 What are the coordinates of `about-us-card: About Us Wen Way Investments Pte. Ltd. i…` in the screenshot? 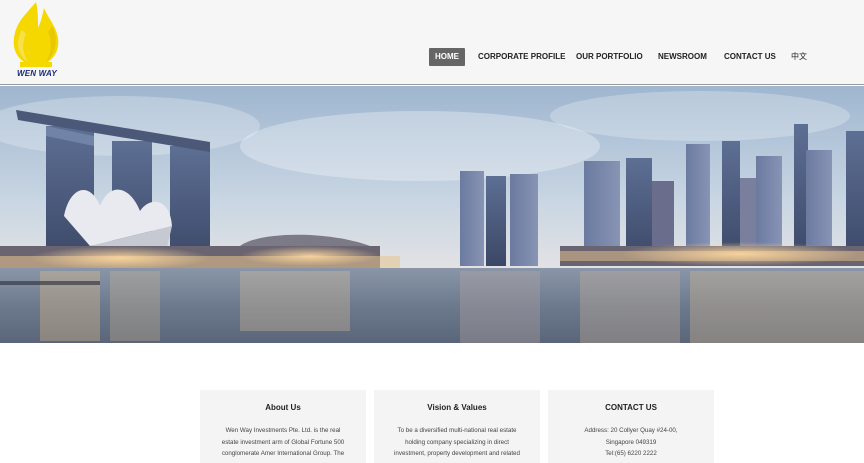 It's located at (283, 426).